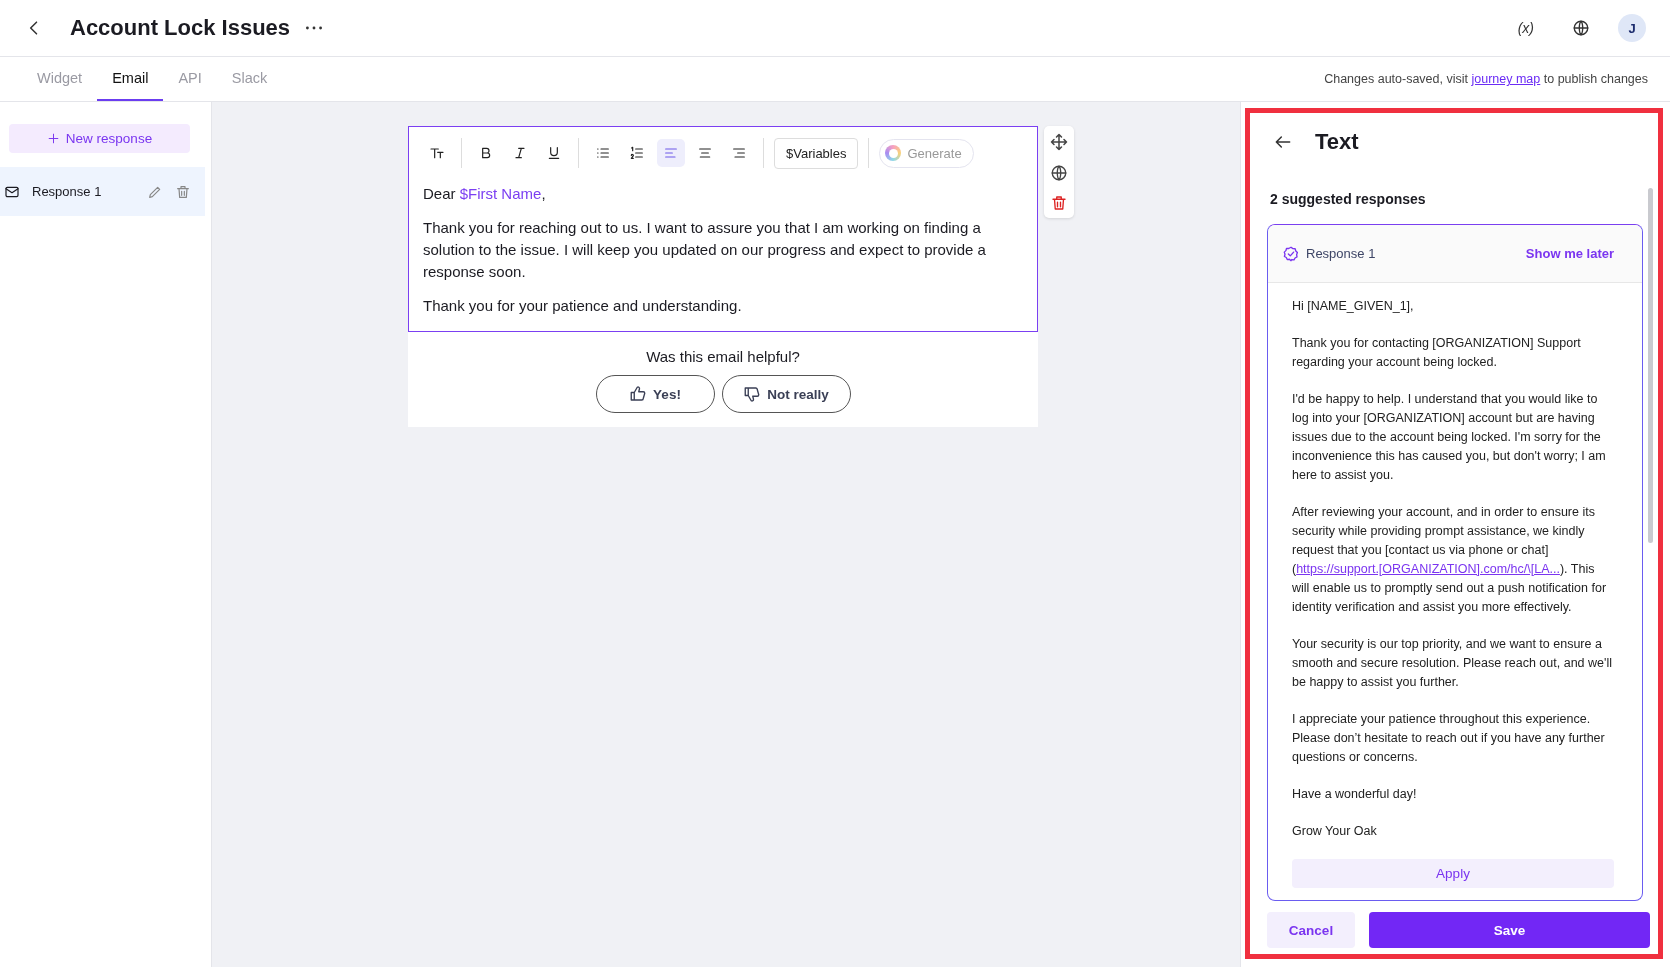 The width and height of the screenshot is (1670, 967). What do you see at coordinates (655, 394) in the screenshot?
I see `yes-button: Yes!` at bounding box center [655, 394].